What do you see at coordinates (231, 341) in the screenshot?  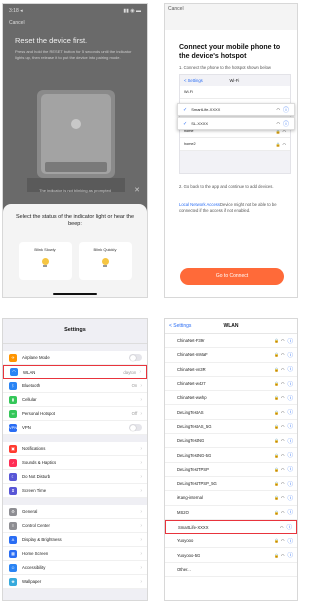 I see `network-row: ChinaNet-F39r 🔒 ◠ ⓘ` at bounding box center [231, 341].